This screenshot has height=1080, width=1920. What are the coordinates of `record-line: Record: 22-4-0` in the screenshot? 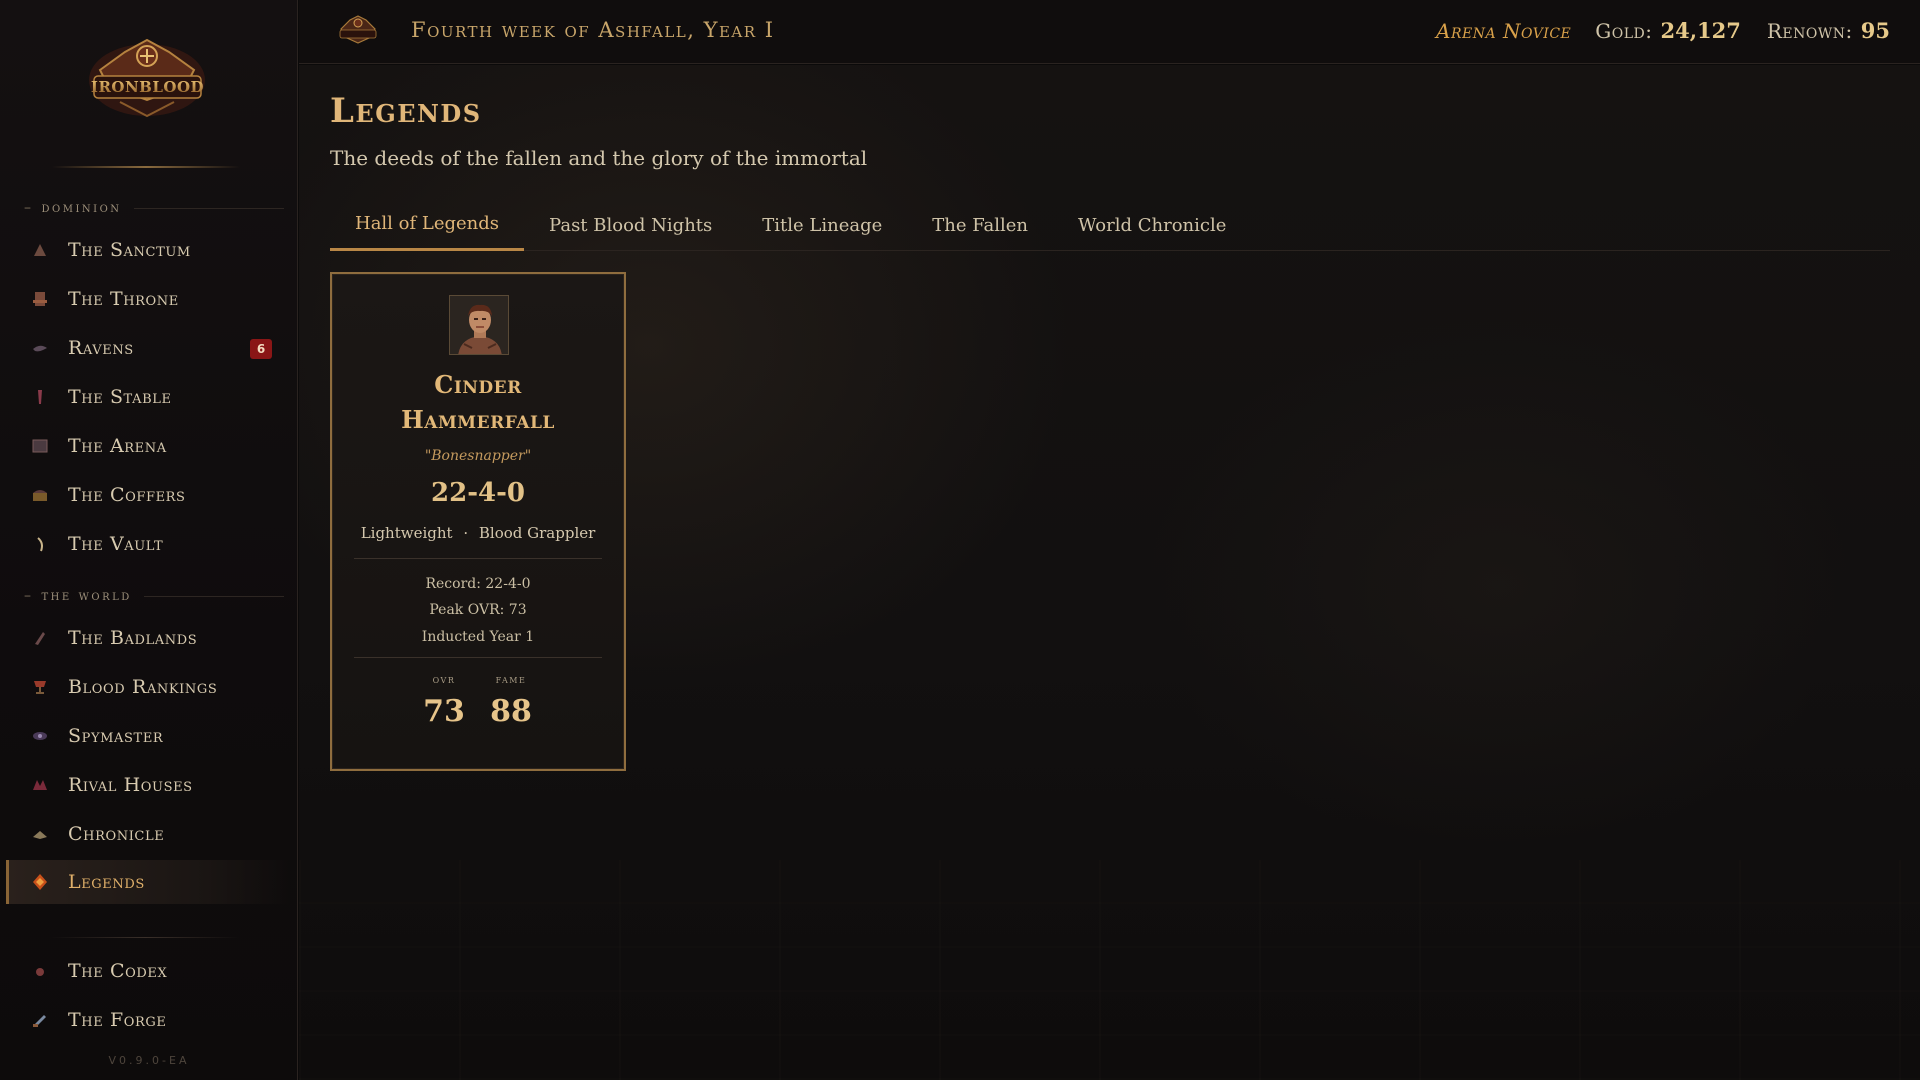 It's located at (478, 584).